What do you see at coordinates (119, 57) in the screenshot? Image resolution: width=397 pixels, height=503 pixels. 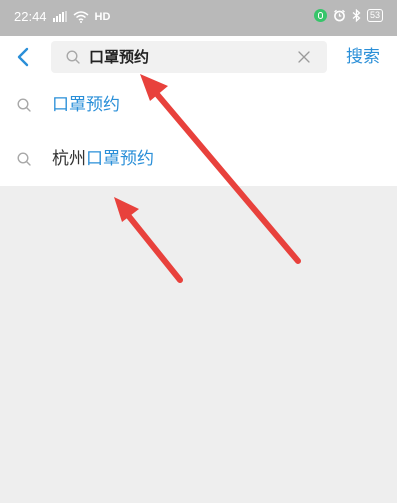 I see `search-input: 口罩预约` at bounding box center [119, 57].